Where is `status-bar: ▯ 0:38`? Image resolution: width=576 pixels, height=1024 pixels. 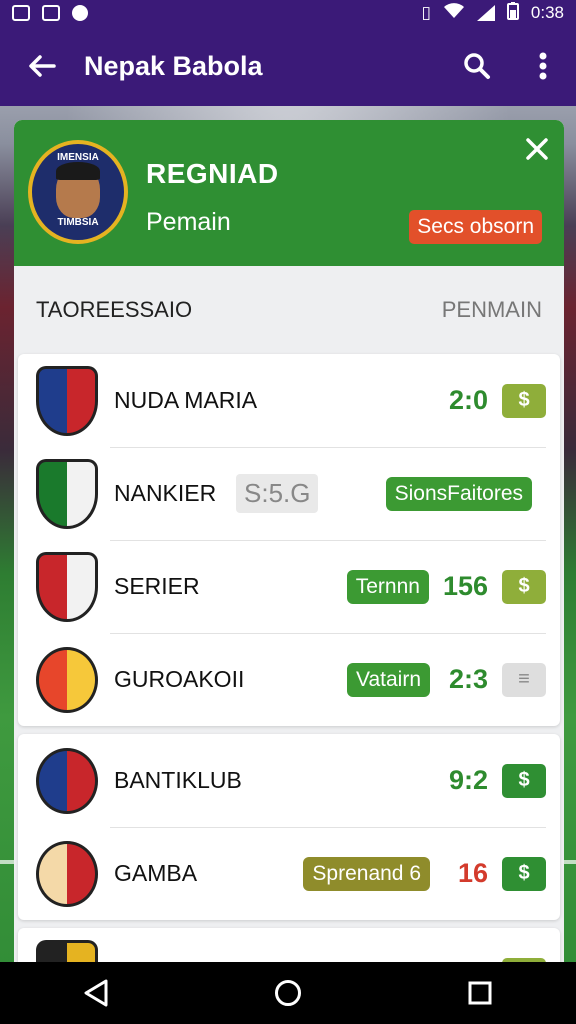
status-bar: ▯ 0:38 is located at coordinates (288, 13).